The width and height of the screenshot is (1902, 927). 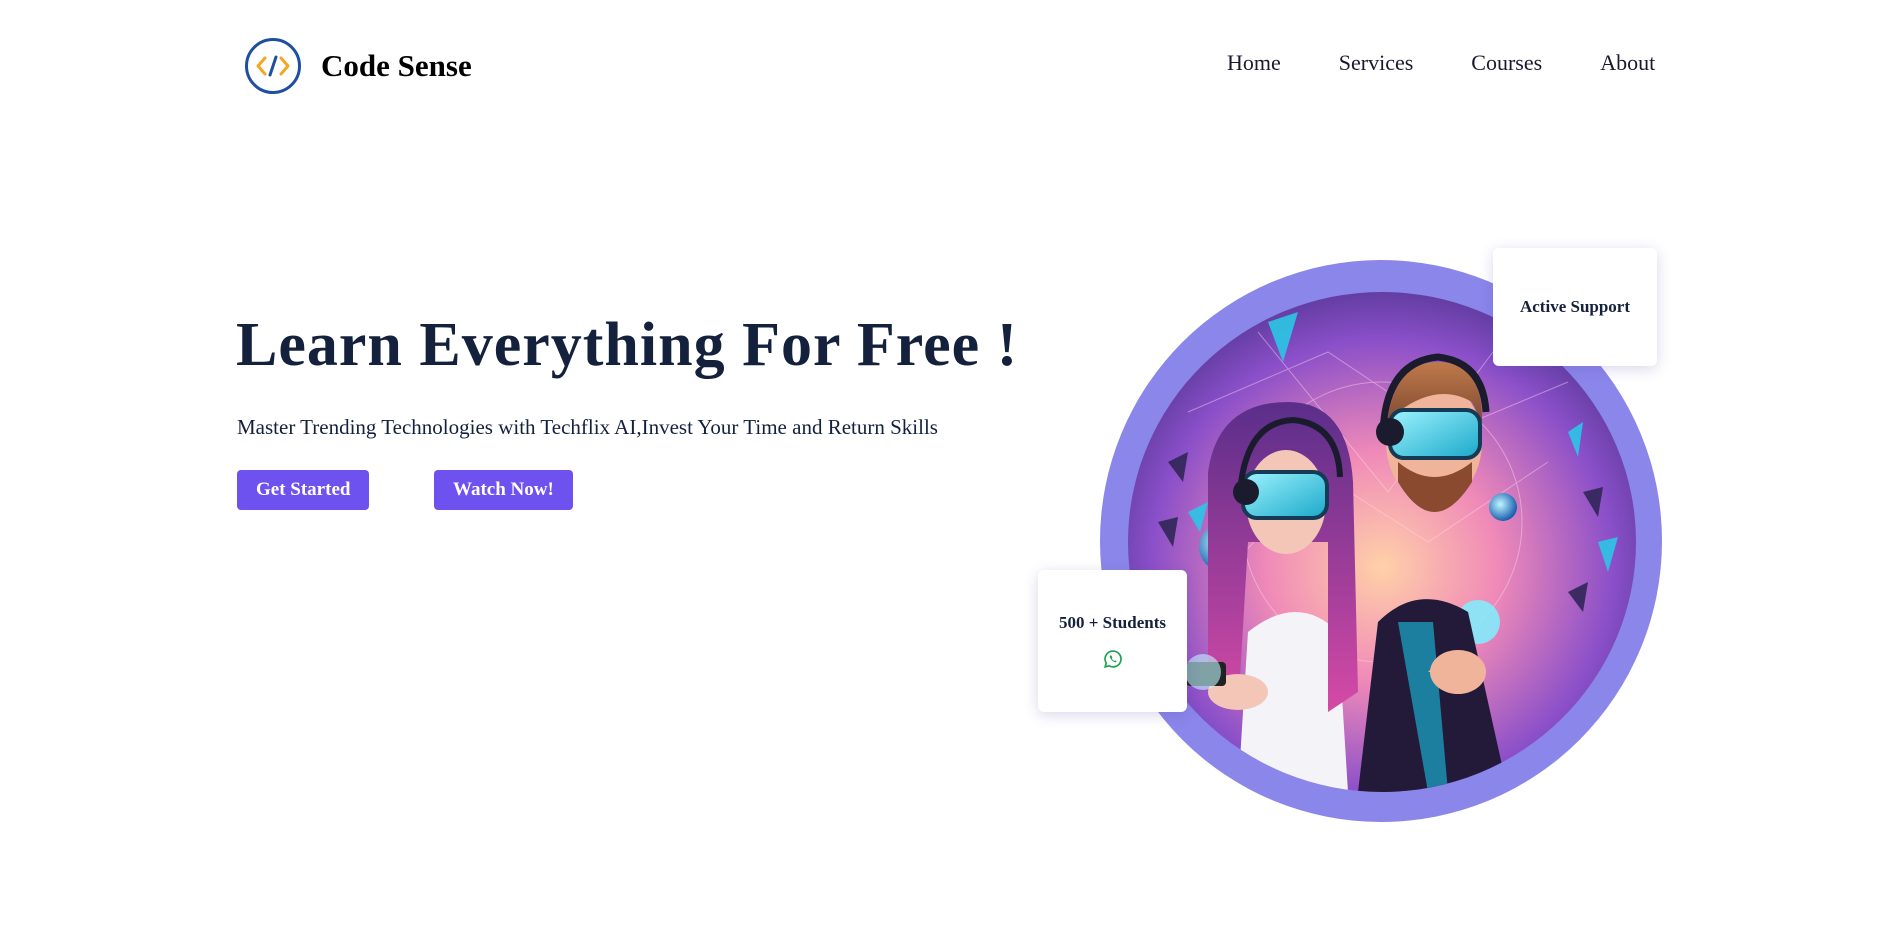 What do you see at coordinates (1112, 641) in the screenshot?
I see `students-card: 500 + Students` at bounding box center [1112, 641].